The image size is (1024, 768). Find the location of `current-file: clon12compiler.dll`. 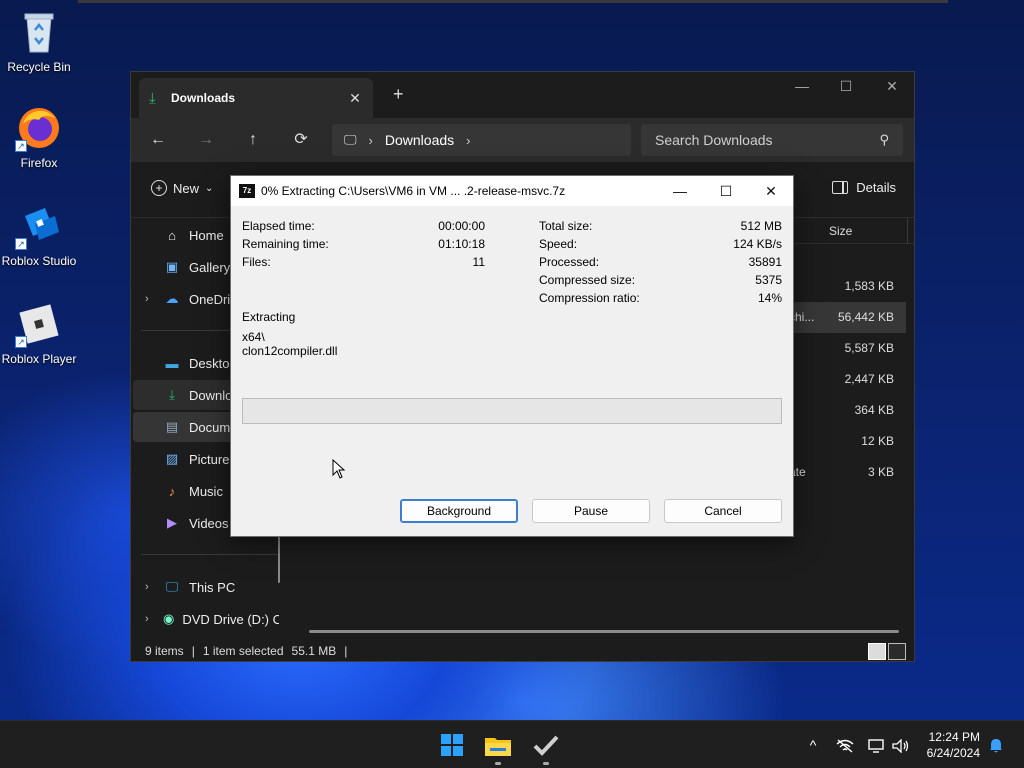

current-file: clon12compiler.dll is located at coordinates (290, 351).